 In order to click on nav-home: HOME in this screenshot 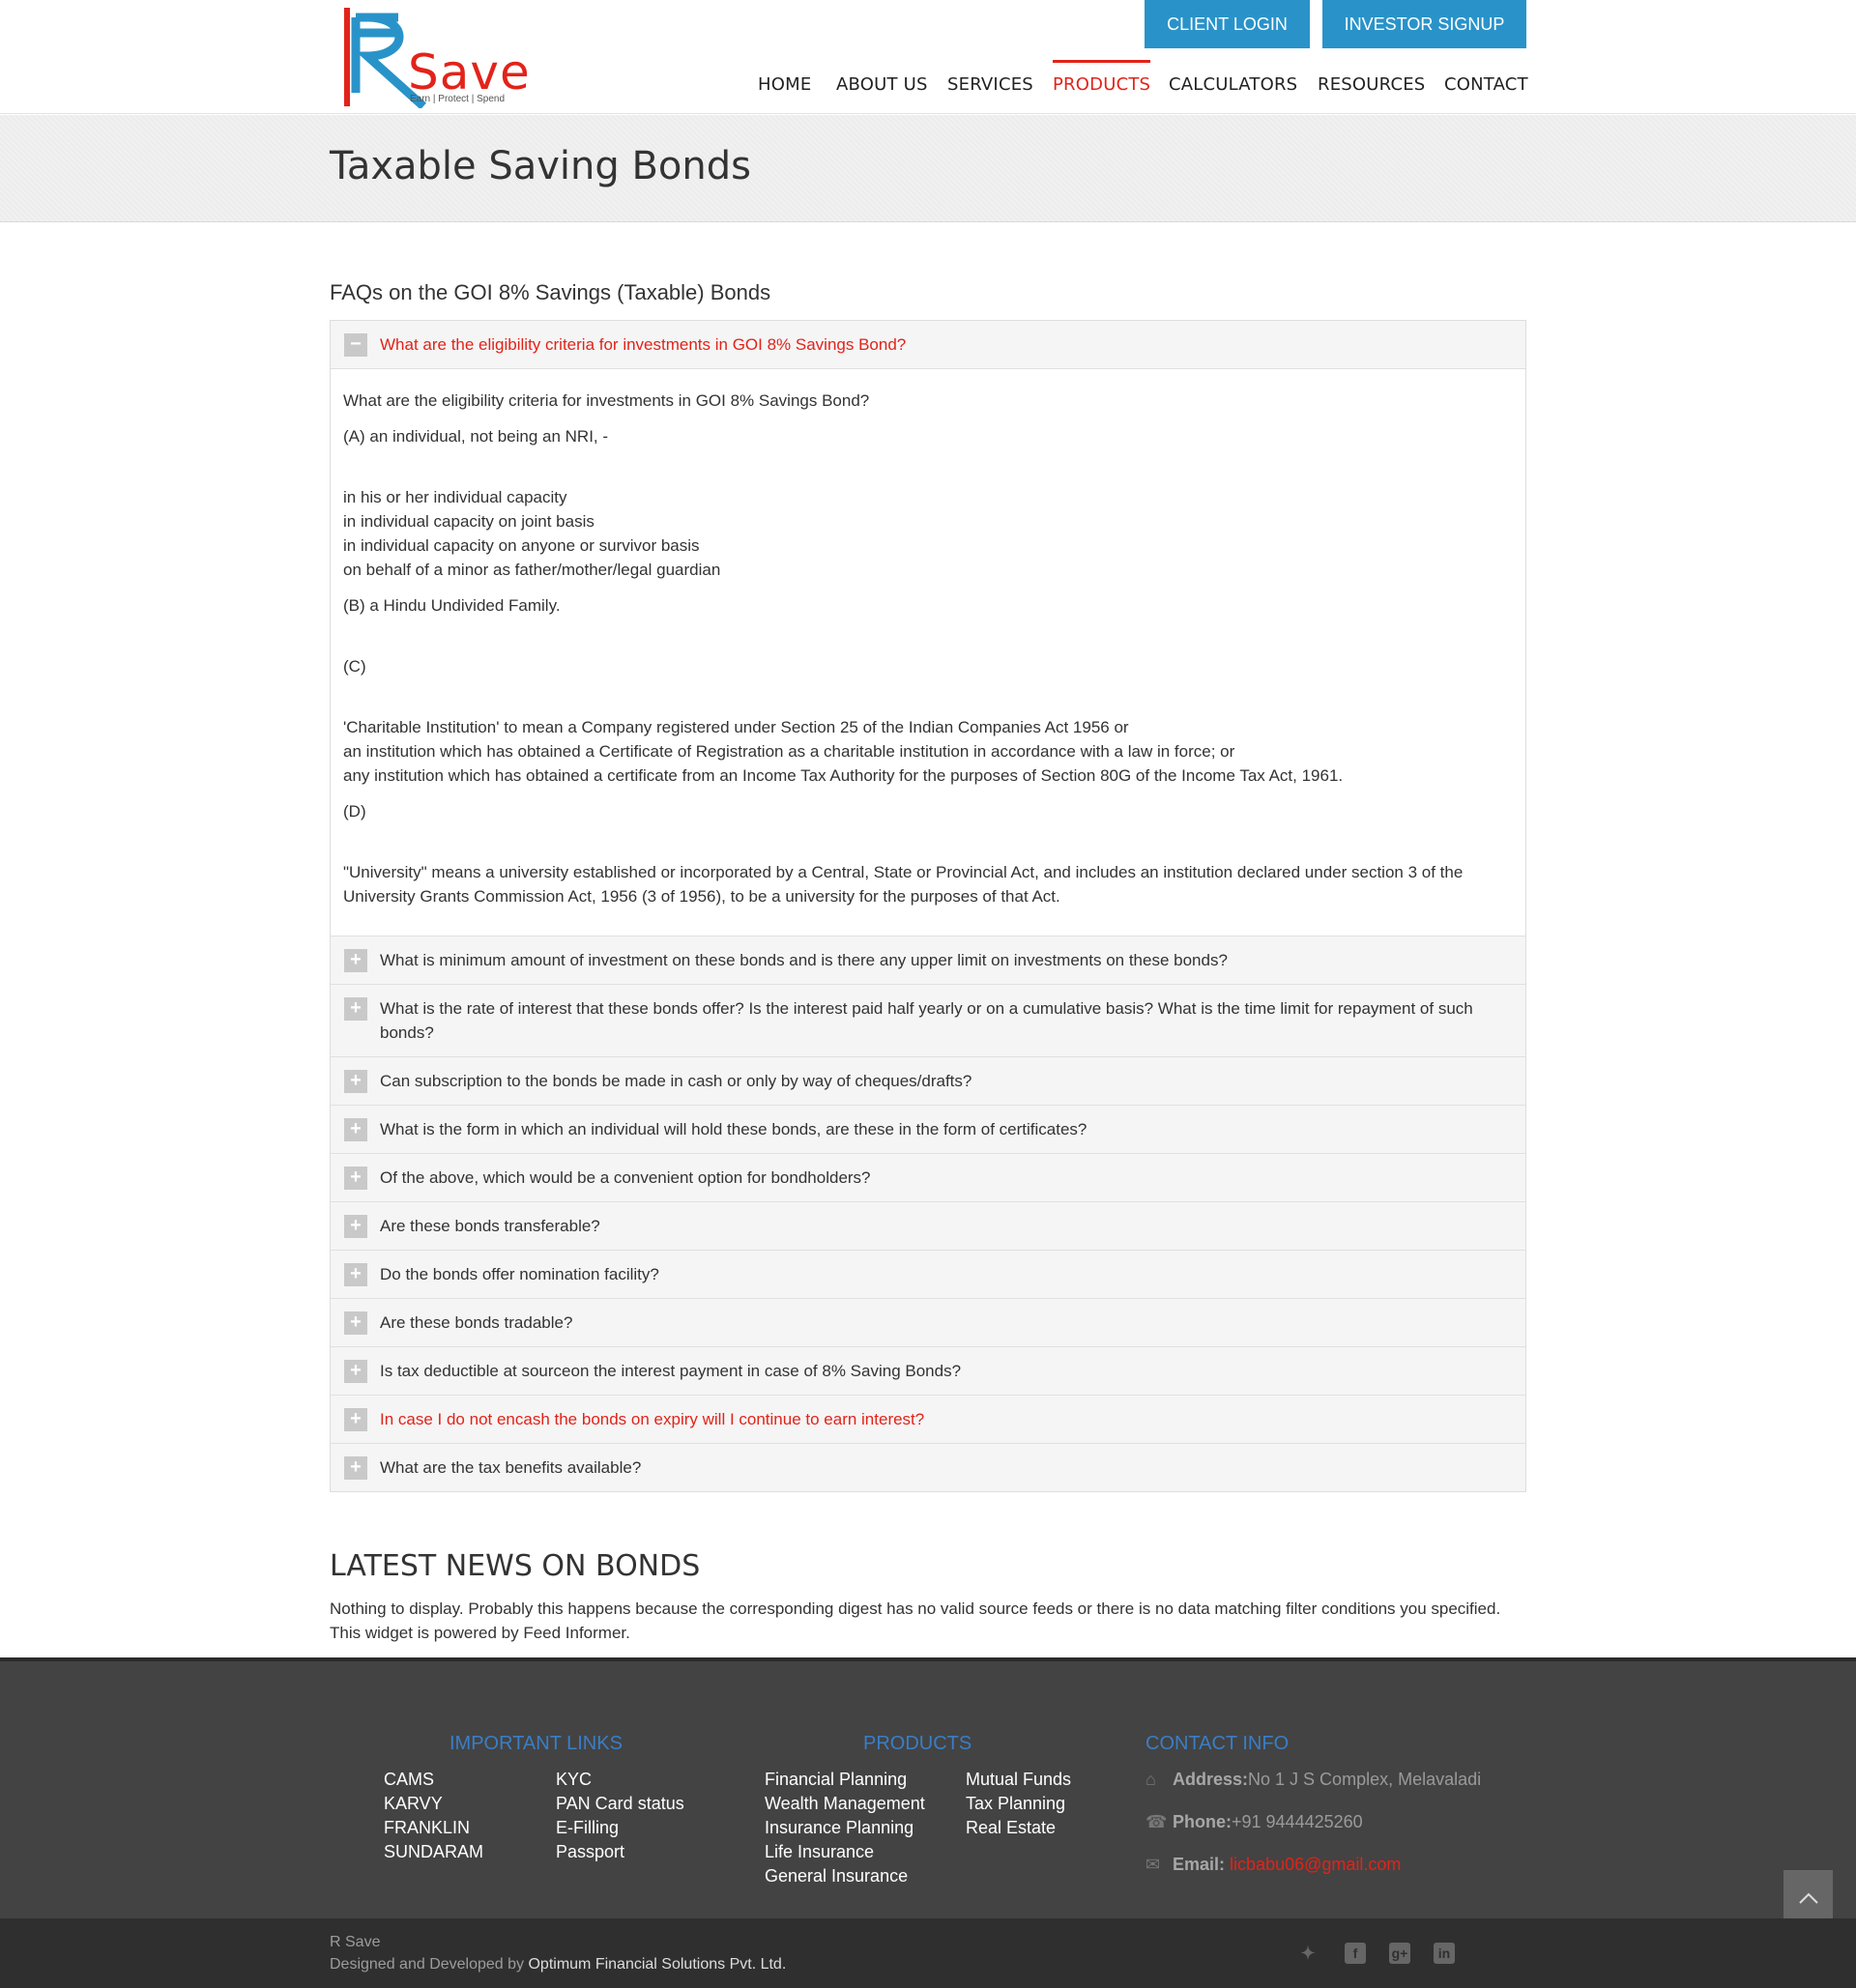, I will do `click(784, 85)`.